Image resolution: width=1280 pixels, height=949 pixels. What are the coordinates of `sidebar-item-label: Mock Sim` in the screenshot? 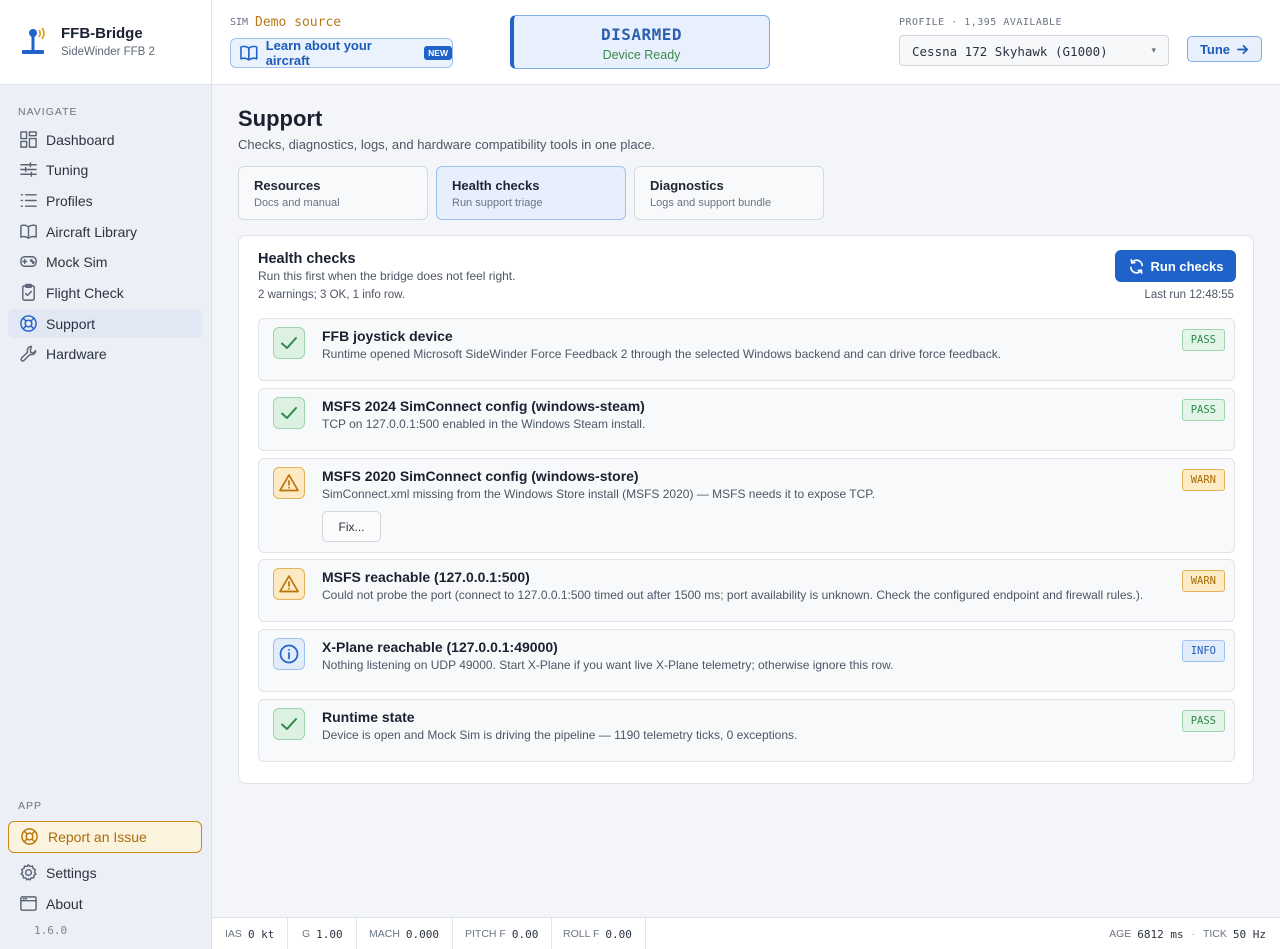 It's located at (77, 261).